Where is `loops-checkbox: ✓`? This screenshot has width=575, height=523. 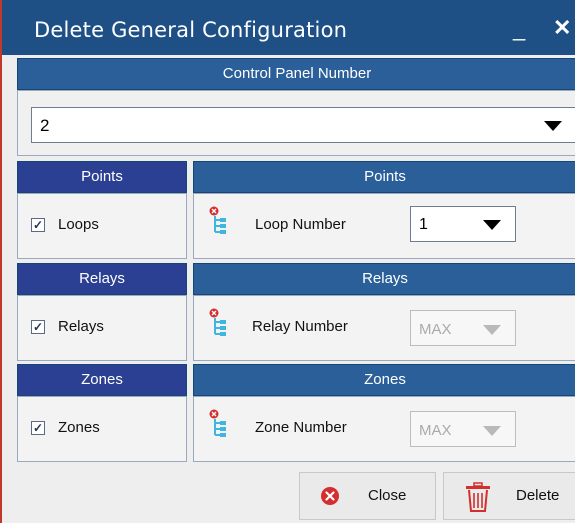
loops-checkbox: ✓ is located at coordinates (38, 225).